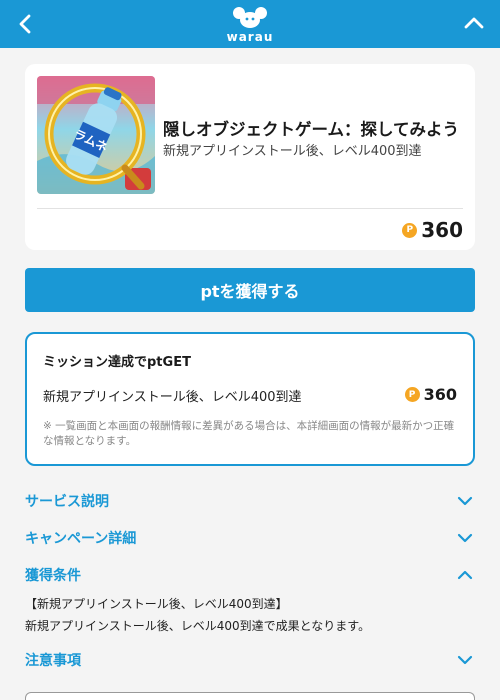 The height and width of the screenshot is (700, 500). Describe the element at coordinates (440, 394) in the screenshot. I see `mission-points-value: 360` at that location.